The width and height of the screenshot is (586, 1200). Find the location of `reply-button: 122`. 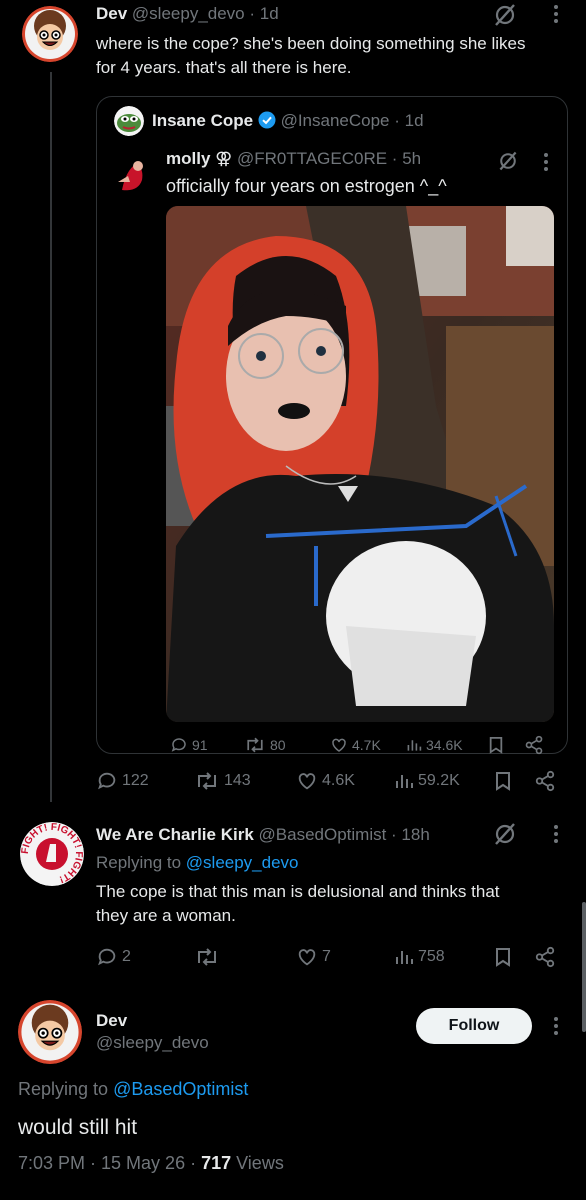

reply-button: 122 is located at coordinates (122, 781).